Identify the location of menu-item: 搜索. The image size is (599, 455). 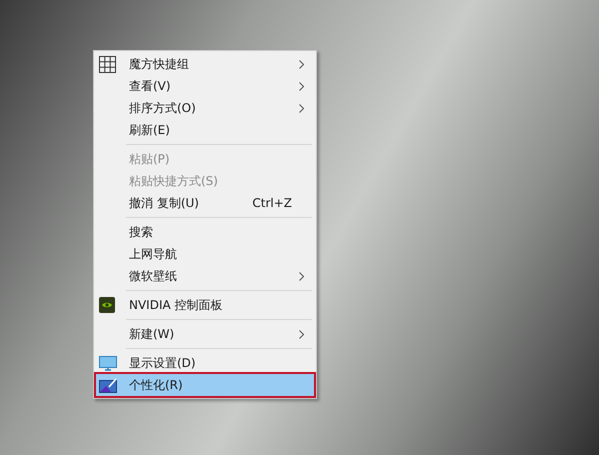
(205, 232).